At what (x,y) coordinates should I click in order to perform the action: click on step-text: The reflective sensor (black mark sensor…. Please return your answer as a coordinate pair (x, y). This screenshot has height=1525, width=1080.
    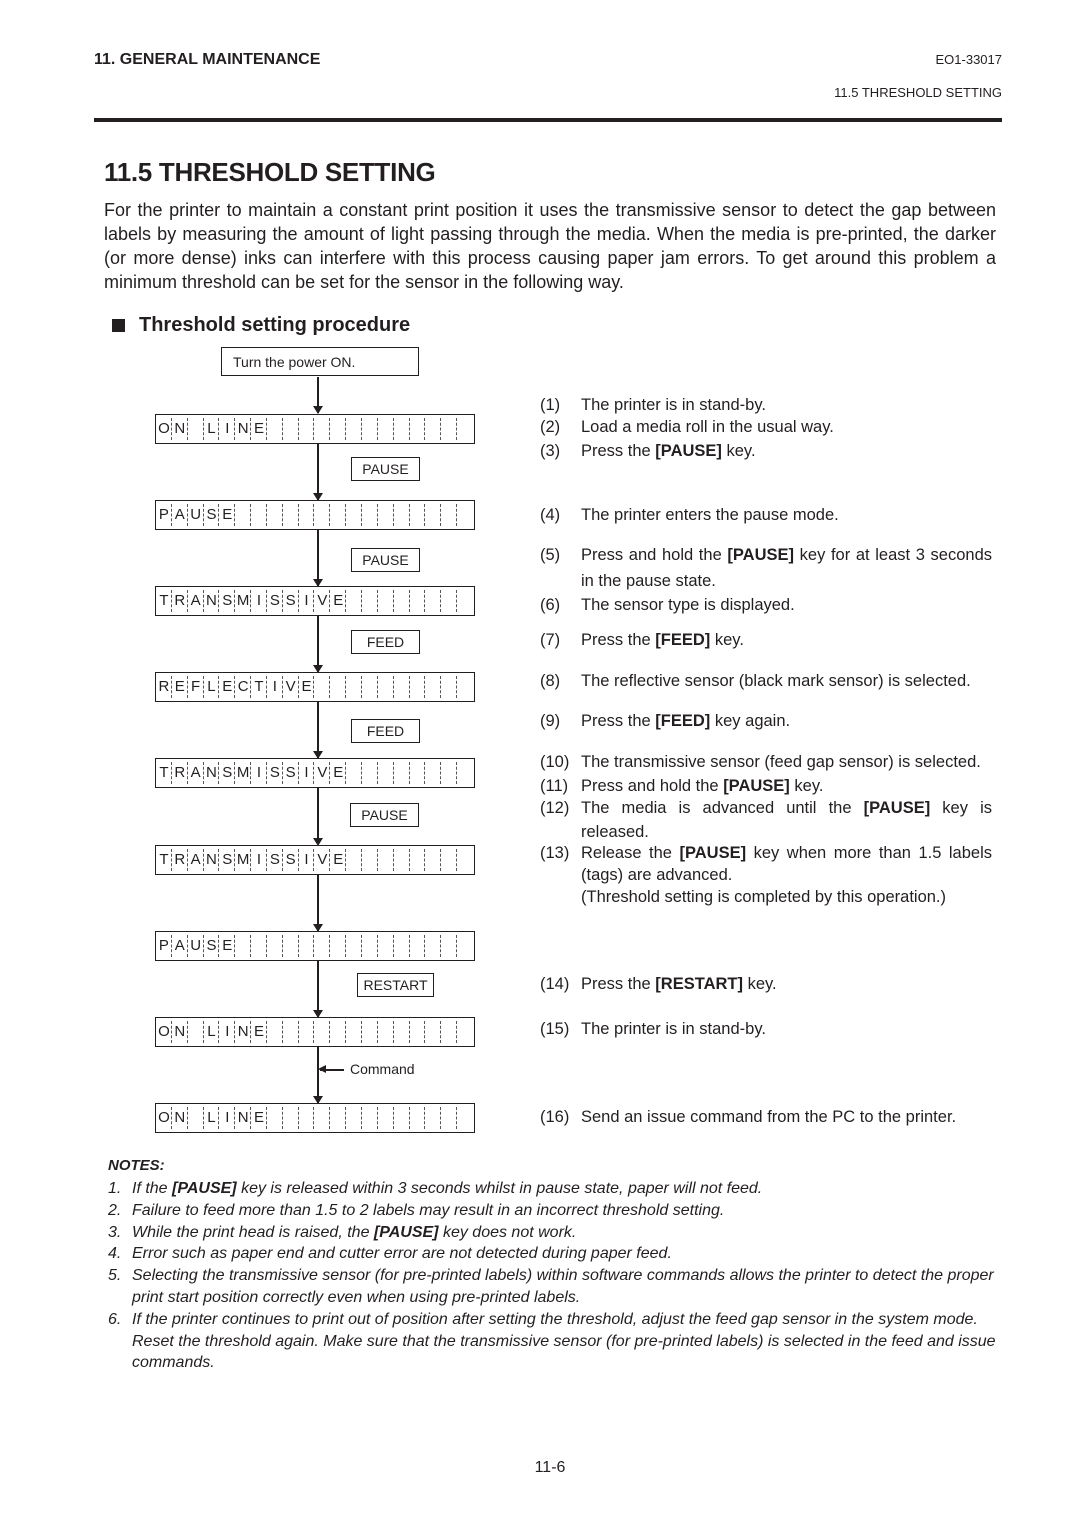
    Looking at the image, I should click on (776, 681).